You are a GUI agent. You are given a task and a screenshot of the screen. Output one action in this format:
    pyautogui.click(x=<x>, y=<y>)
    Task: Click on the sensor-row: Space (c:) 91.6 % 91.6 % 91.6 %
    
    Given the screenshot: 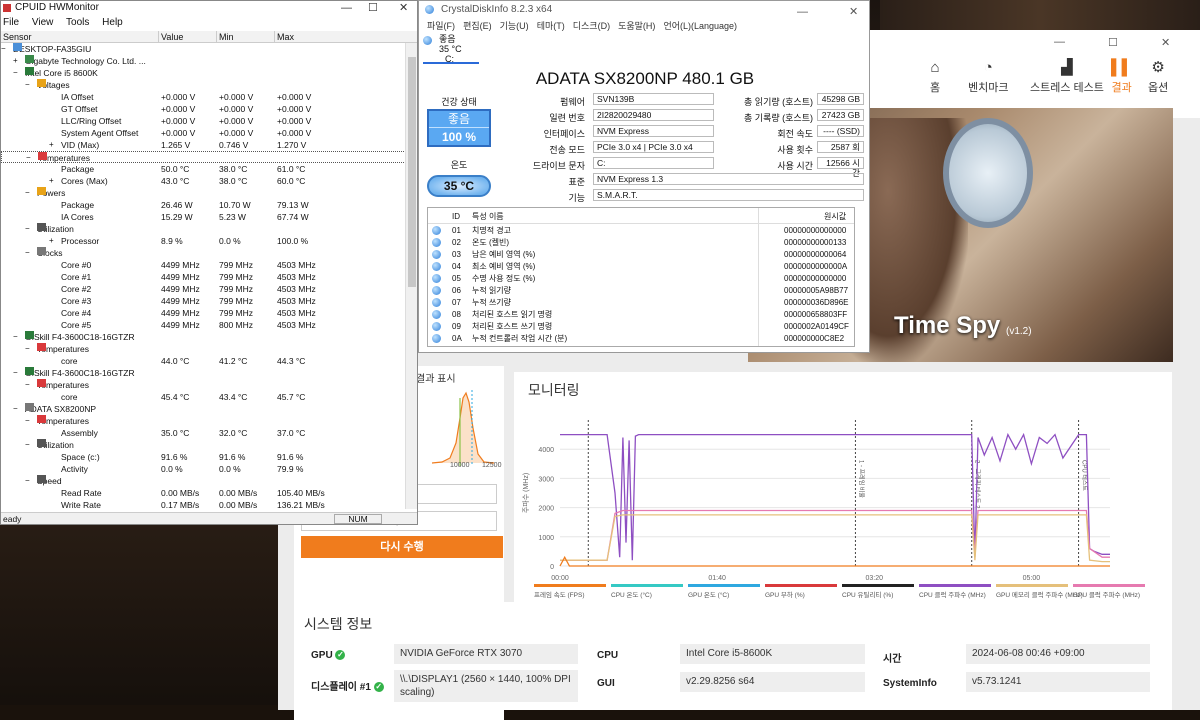 What is the action you would take?
    pyautogui.click(x=203, y=457)
    